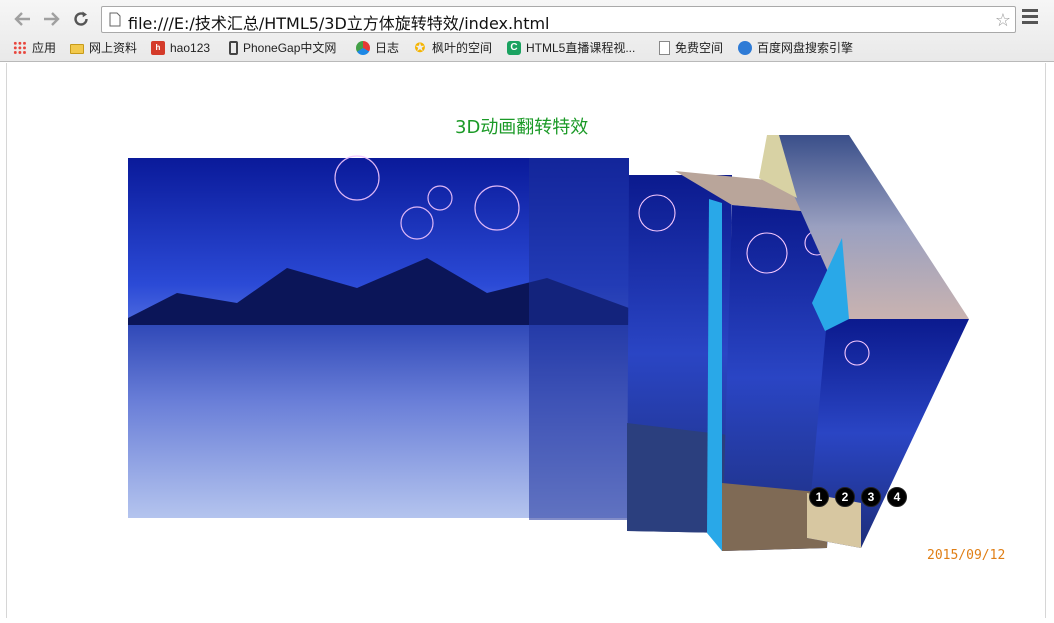 The width and height of the screenshot is (1054, 623). I want to click on page-icon, so click(115, 19).